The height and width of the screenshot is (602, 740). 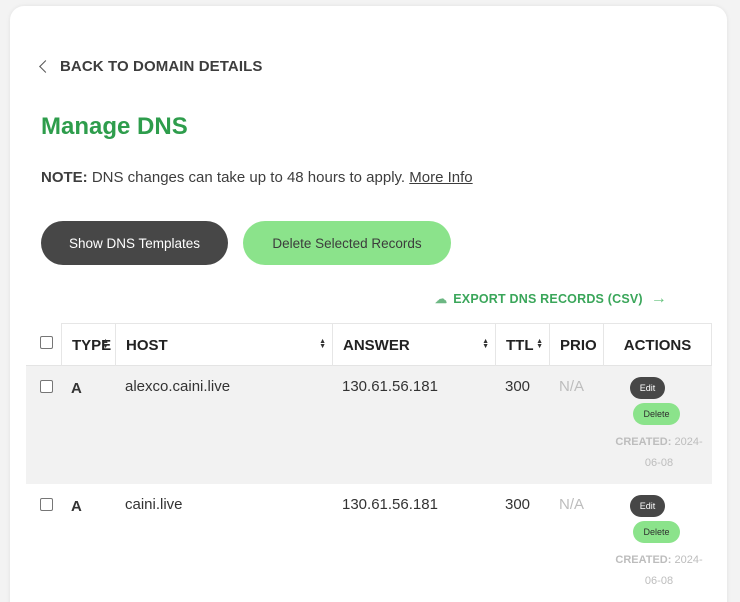 What do you see at coordinates (440, 177) in the screenshot?
I see `more-info-link: More Info` at bounding box center [440, 177].